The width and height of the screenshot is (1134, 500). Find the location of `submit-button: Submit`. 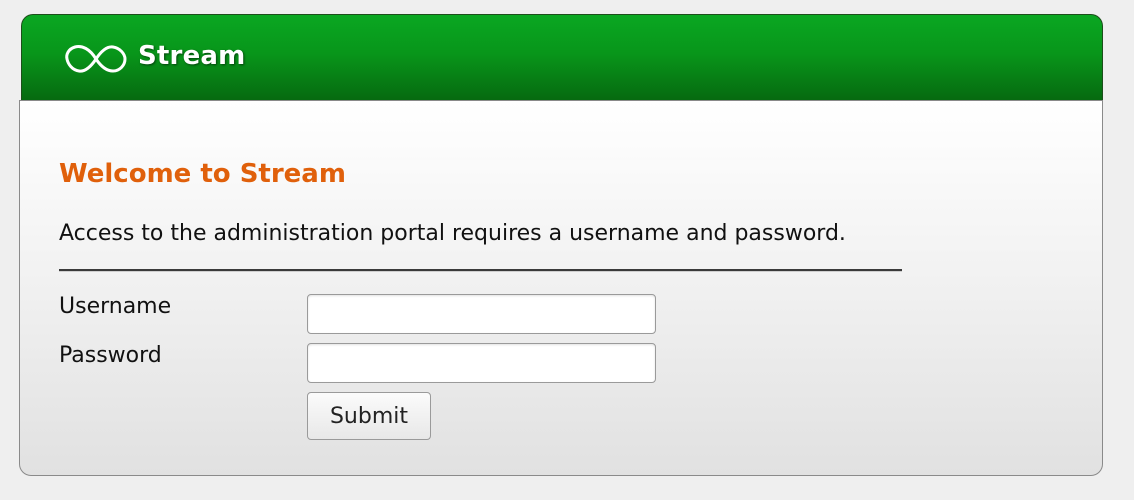

submit-button: Submit is located at coordinates (369, 416).